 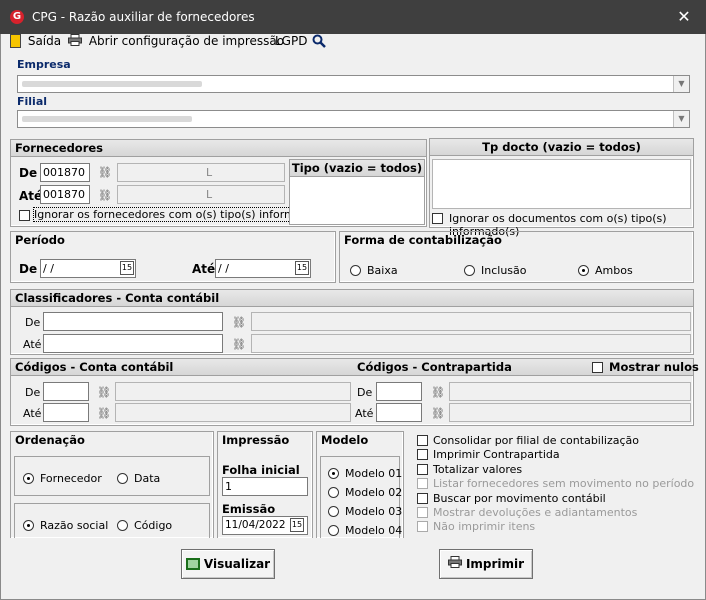 I want to click on mostrar-nulos-checkbox, so click(x=597, y=367).